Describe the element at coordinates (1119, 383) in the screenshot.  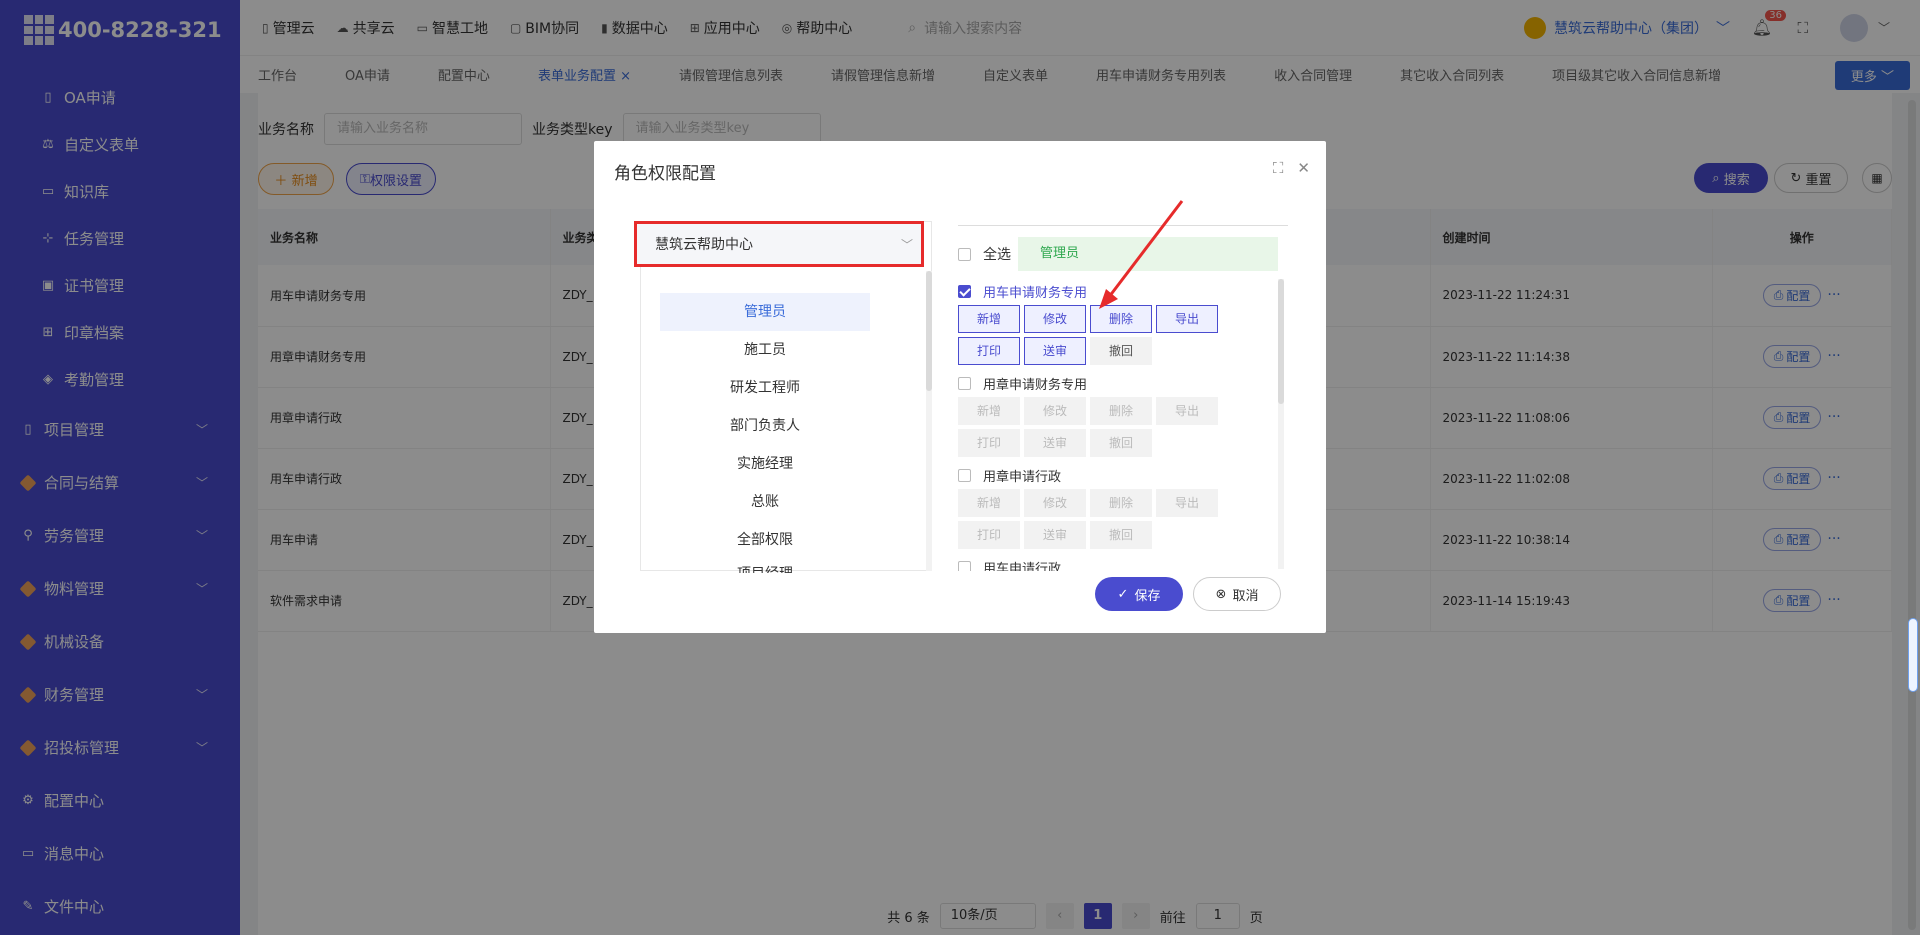
I see `permission-group-title: 用章申请财务专用` at that location.